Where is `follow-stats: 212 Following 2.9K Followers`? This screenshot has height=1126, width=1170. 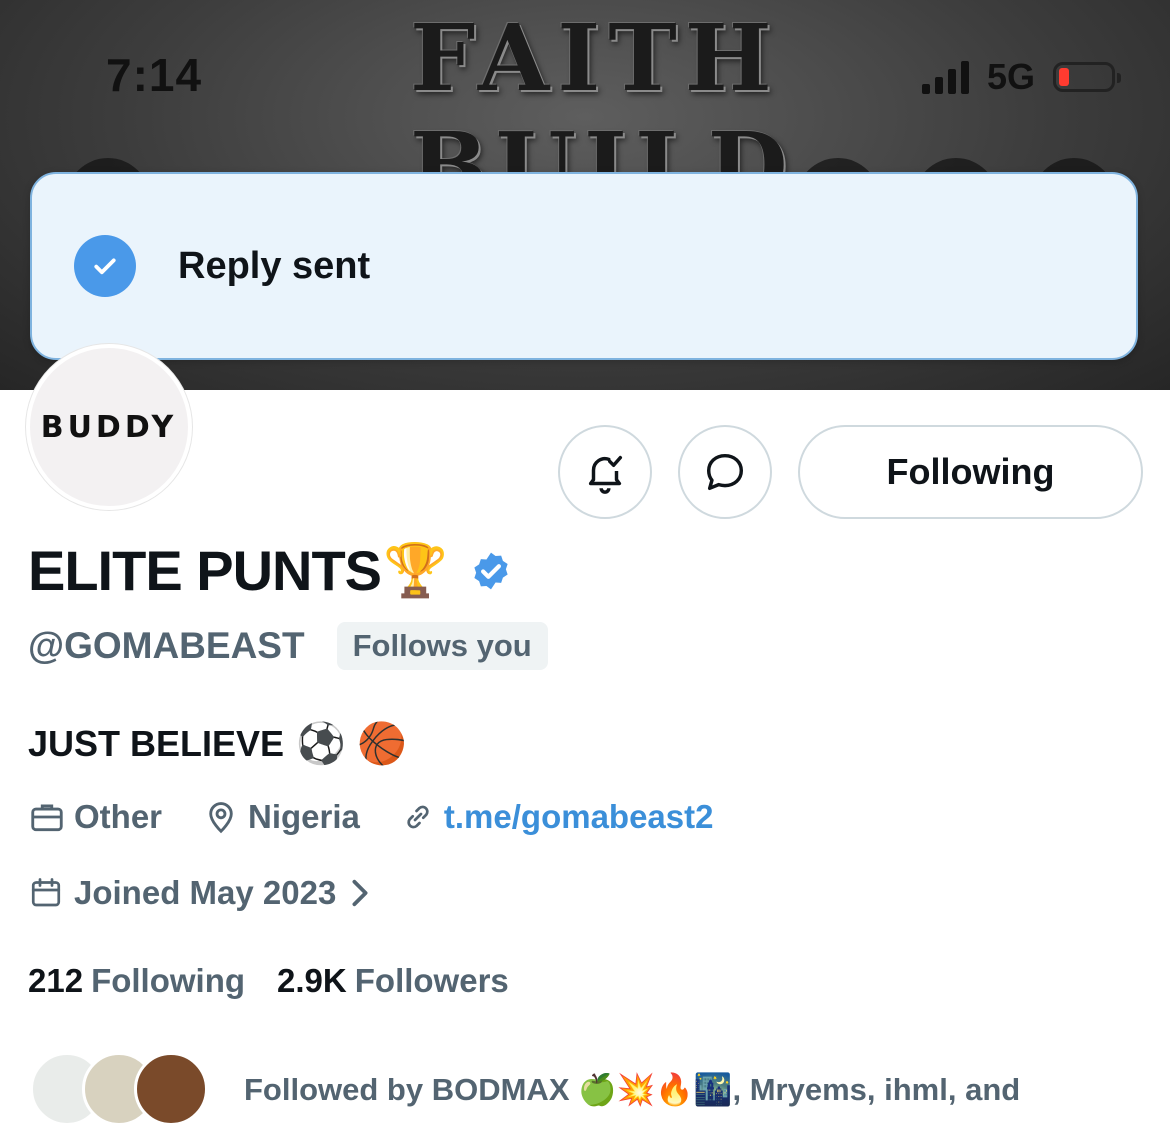
follow-stats: 212 Following 2.9K Followers is located at coordinates (284, 981).